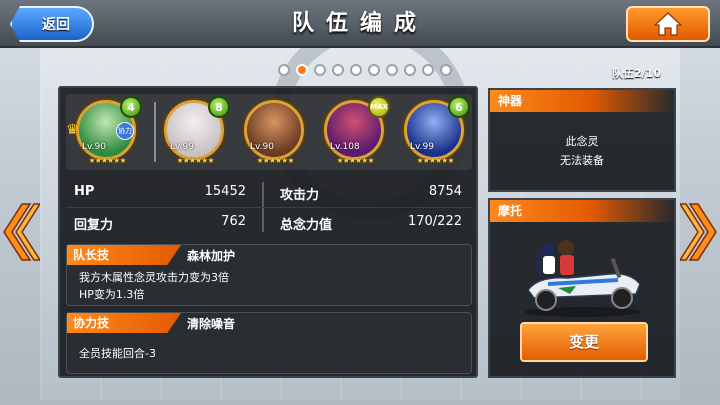  I want to click on change-bike-button: 变更, so click(584, 342).